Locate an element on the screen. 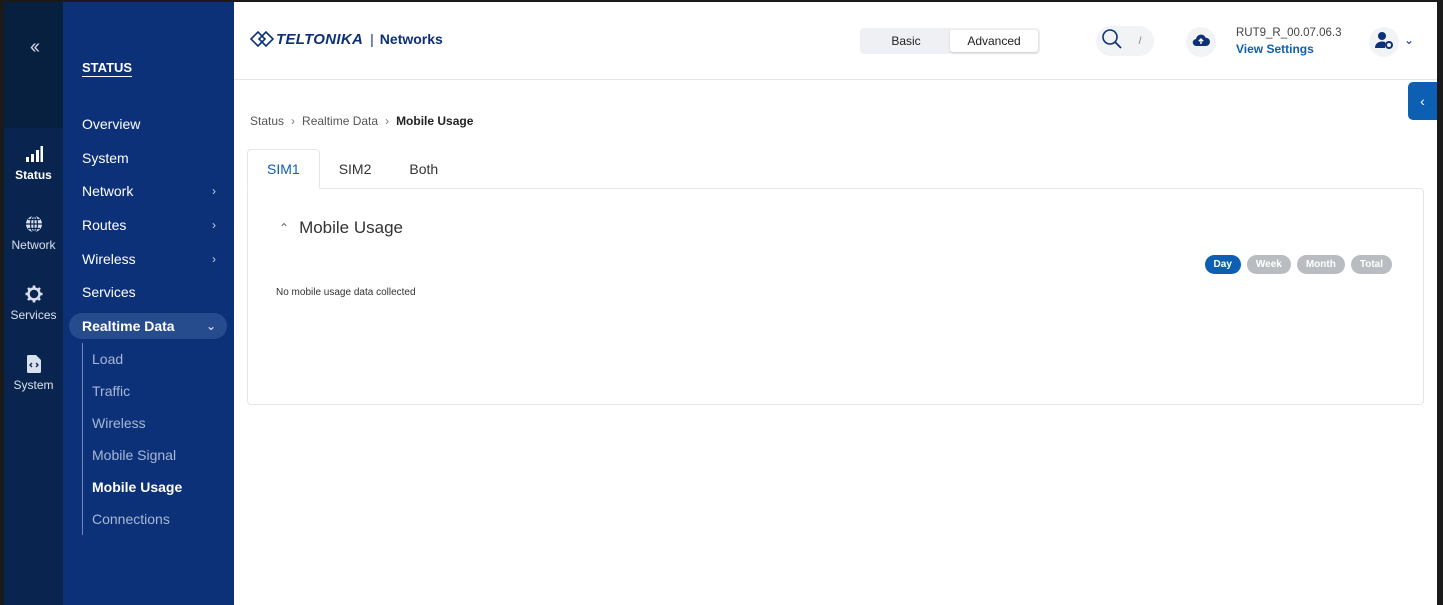 Image resolution: width=1443 pixels, height=605 pixels. period-day-button: Day is located at coordinates (1222, 264).